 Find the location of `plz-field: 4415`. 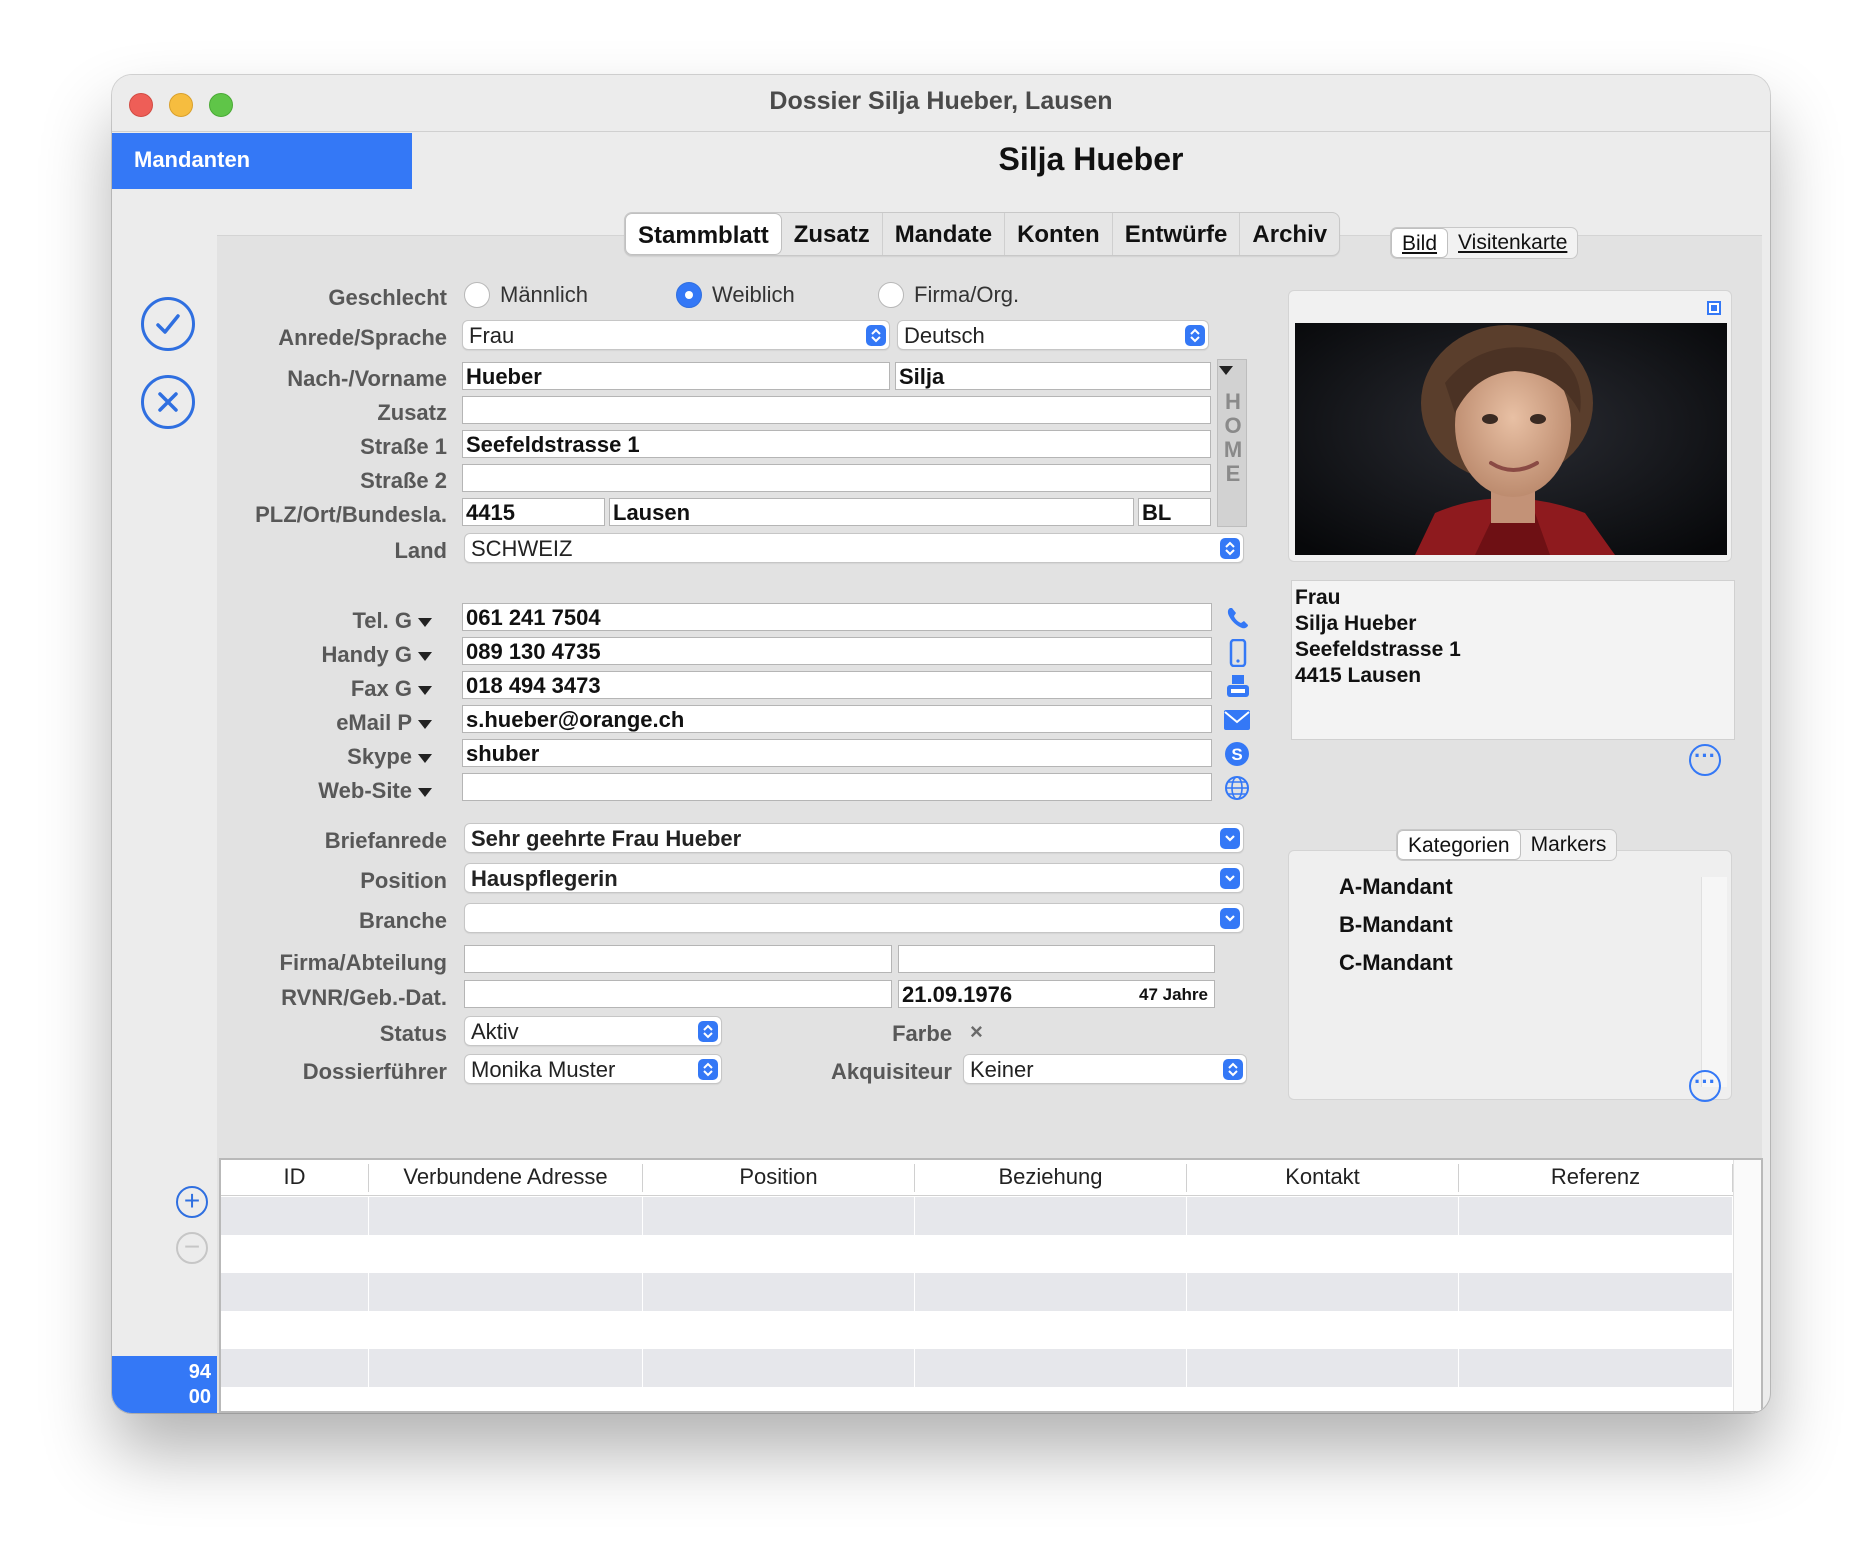

plz-field: 4415 is located at coordinates (533, 512).